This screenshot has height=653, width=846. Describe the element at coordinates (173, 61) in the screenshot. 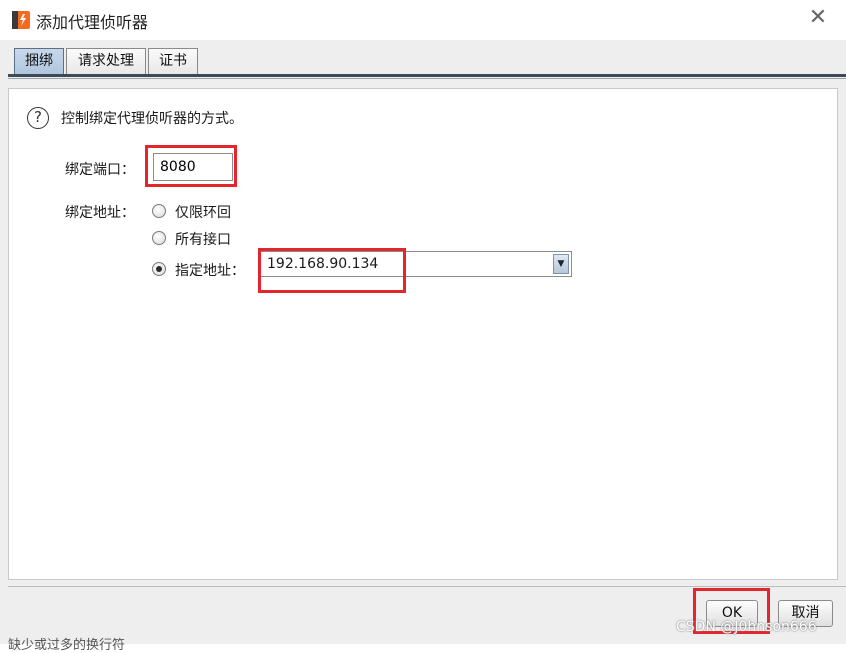

I see `tab-certificate: 证书` at that location.